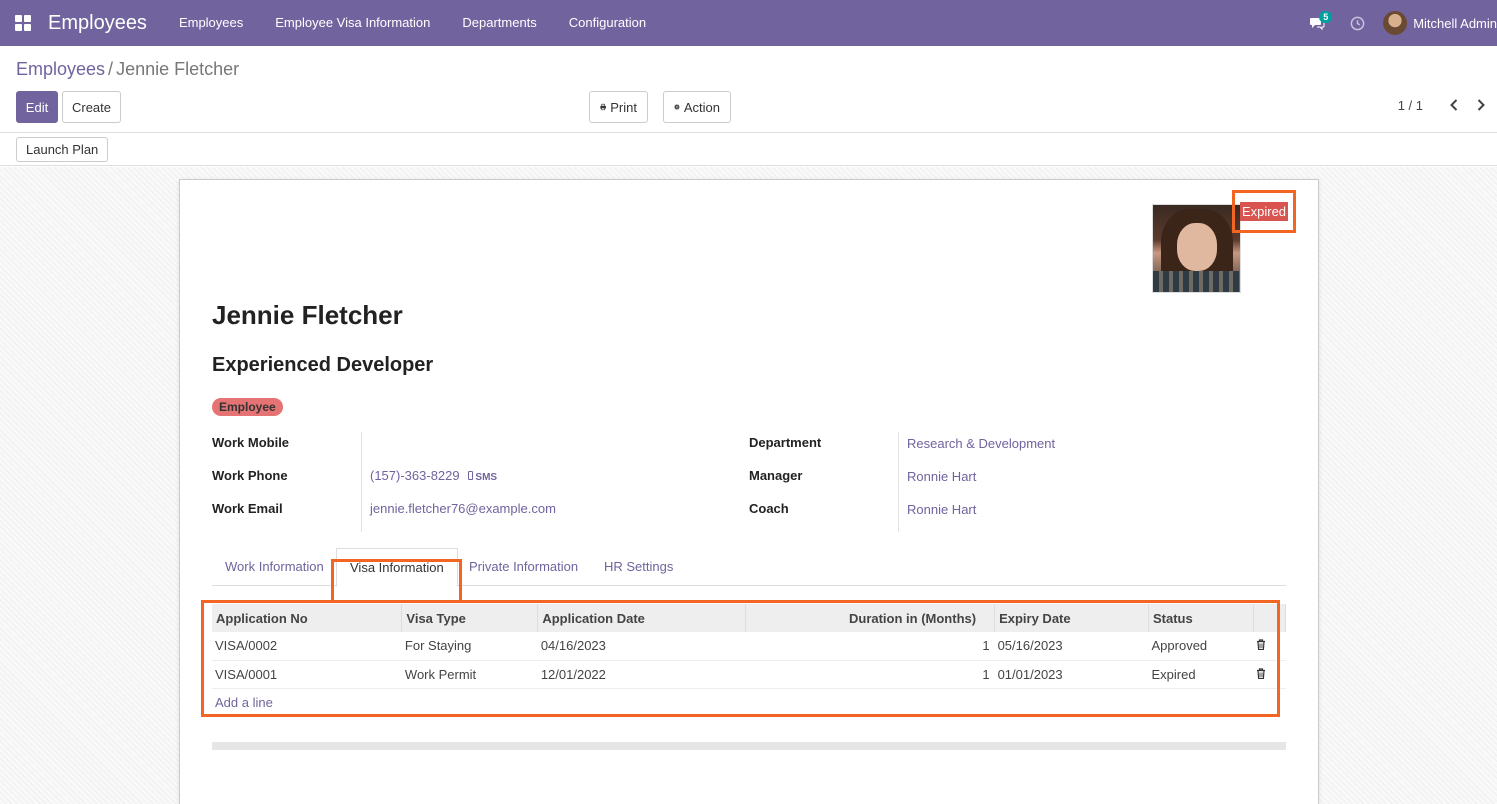 Image resolution: width=1497 pixels, height=804 pixels. I want to click on job-title: Experienced Developer, so click(322, 365).